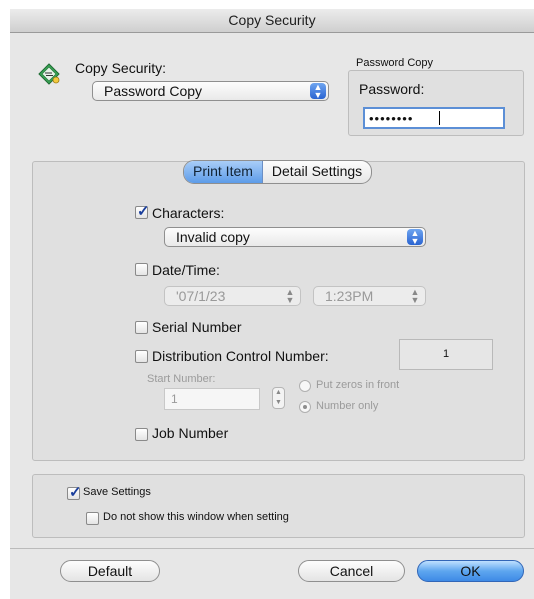 This screenshot has height=599, width=534. What do you see at coordinates (351, 571) in the screenshot?
I see `cancel-button: Cancel` at bounding box center [351, 571].